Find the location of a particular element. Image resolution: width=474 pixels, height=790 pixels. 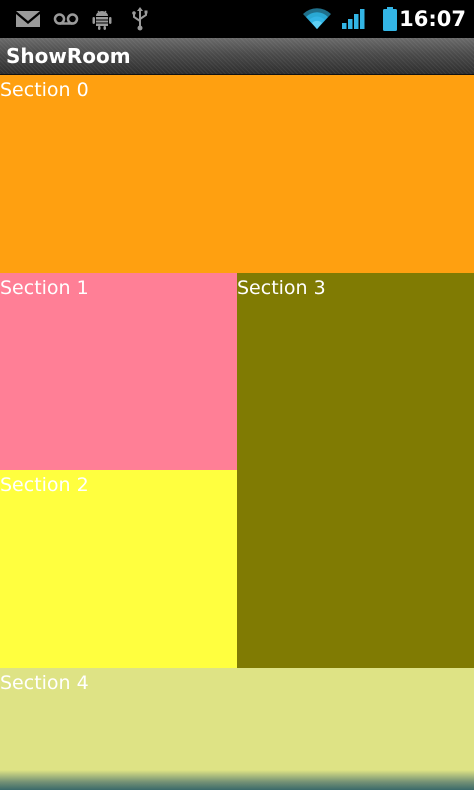

wifi-icon is located at coordinates (317, 19).